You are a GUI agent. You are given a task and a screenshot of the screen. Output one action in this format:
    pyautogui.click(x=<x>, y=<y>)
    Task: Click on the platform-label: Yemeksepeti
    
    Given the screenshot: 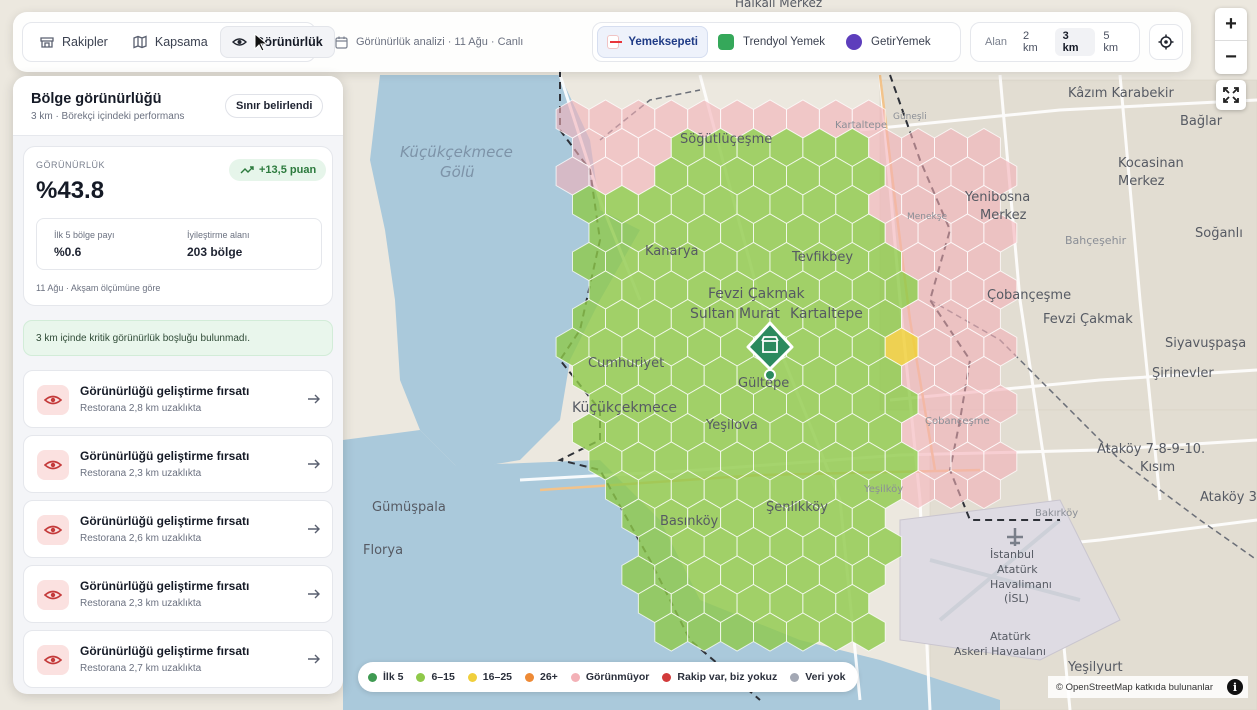 What is the action you would take?
    pyautogui.click(x=663, y=42)
    